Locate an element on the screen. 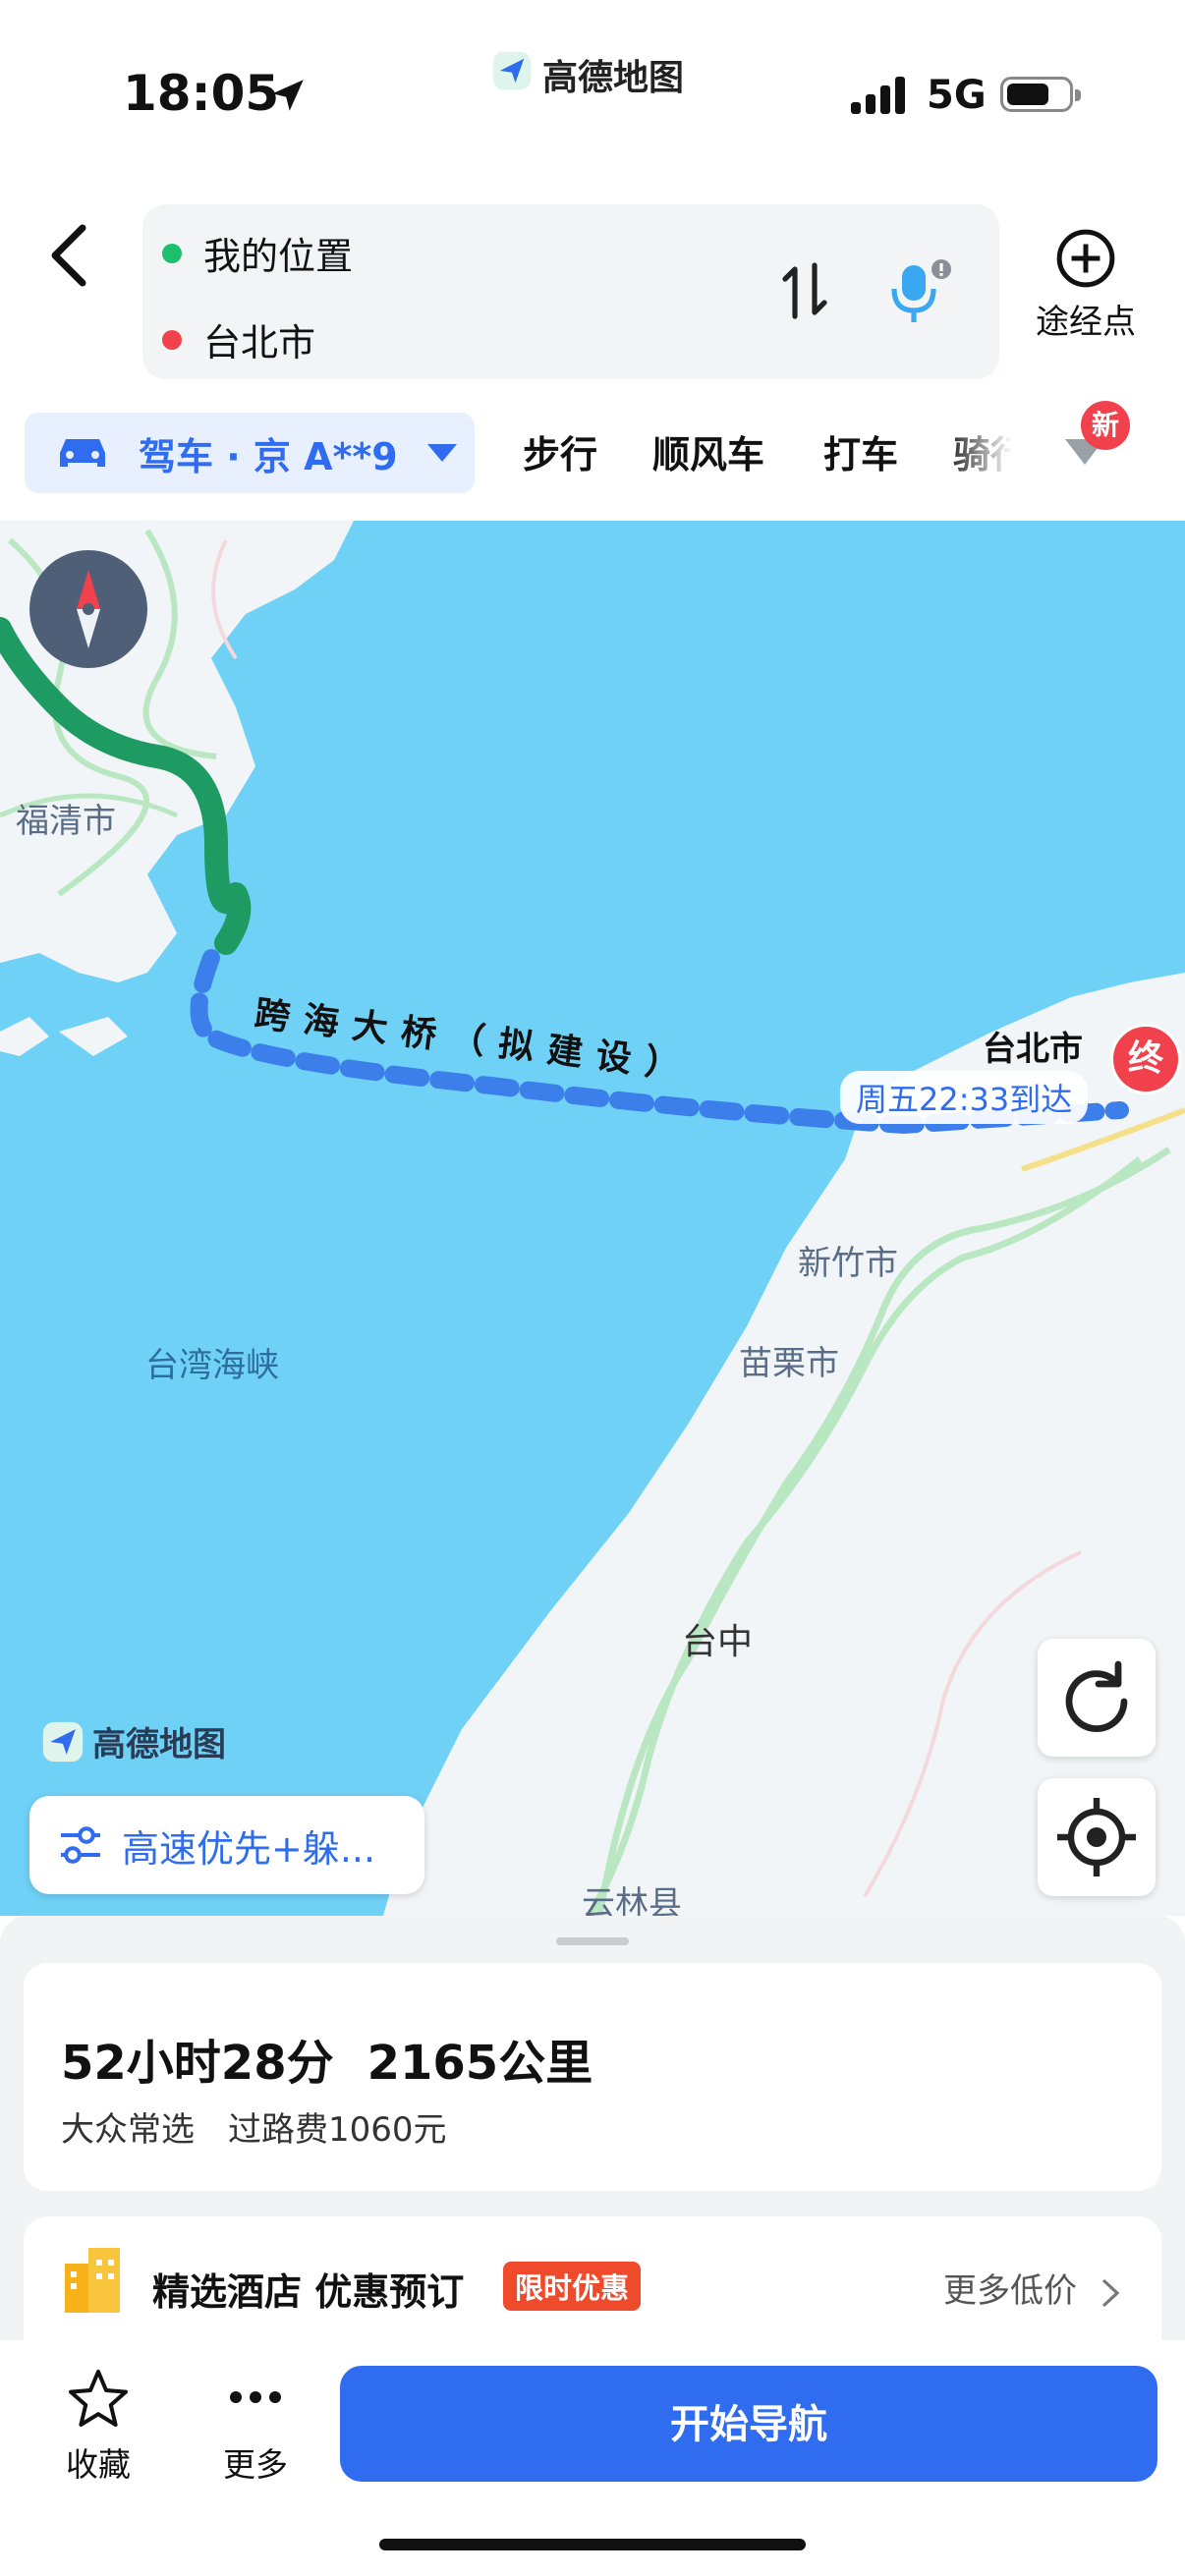  hotel-more-link: 更多低价 is located at coordinates (1032, 2288).